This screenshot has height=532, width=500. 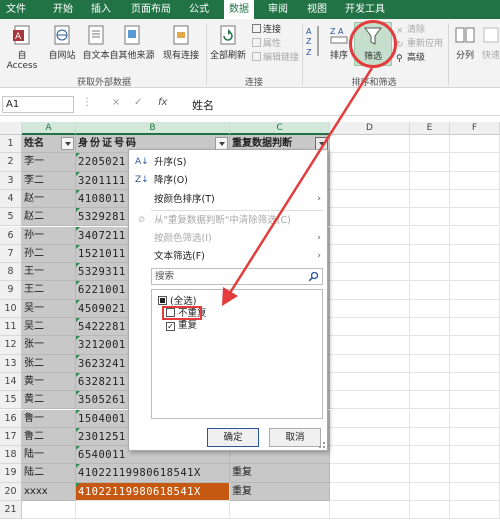 What do you see at coordinates (298, 186) in the screenshot?
I see `annotation-arrow` at bounding box center [298, 186].